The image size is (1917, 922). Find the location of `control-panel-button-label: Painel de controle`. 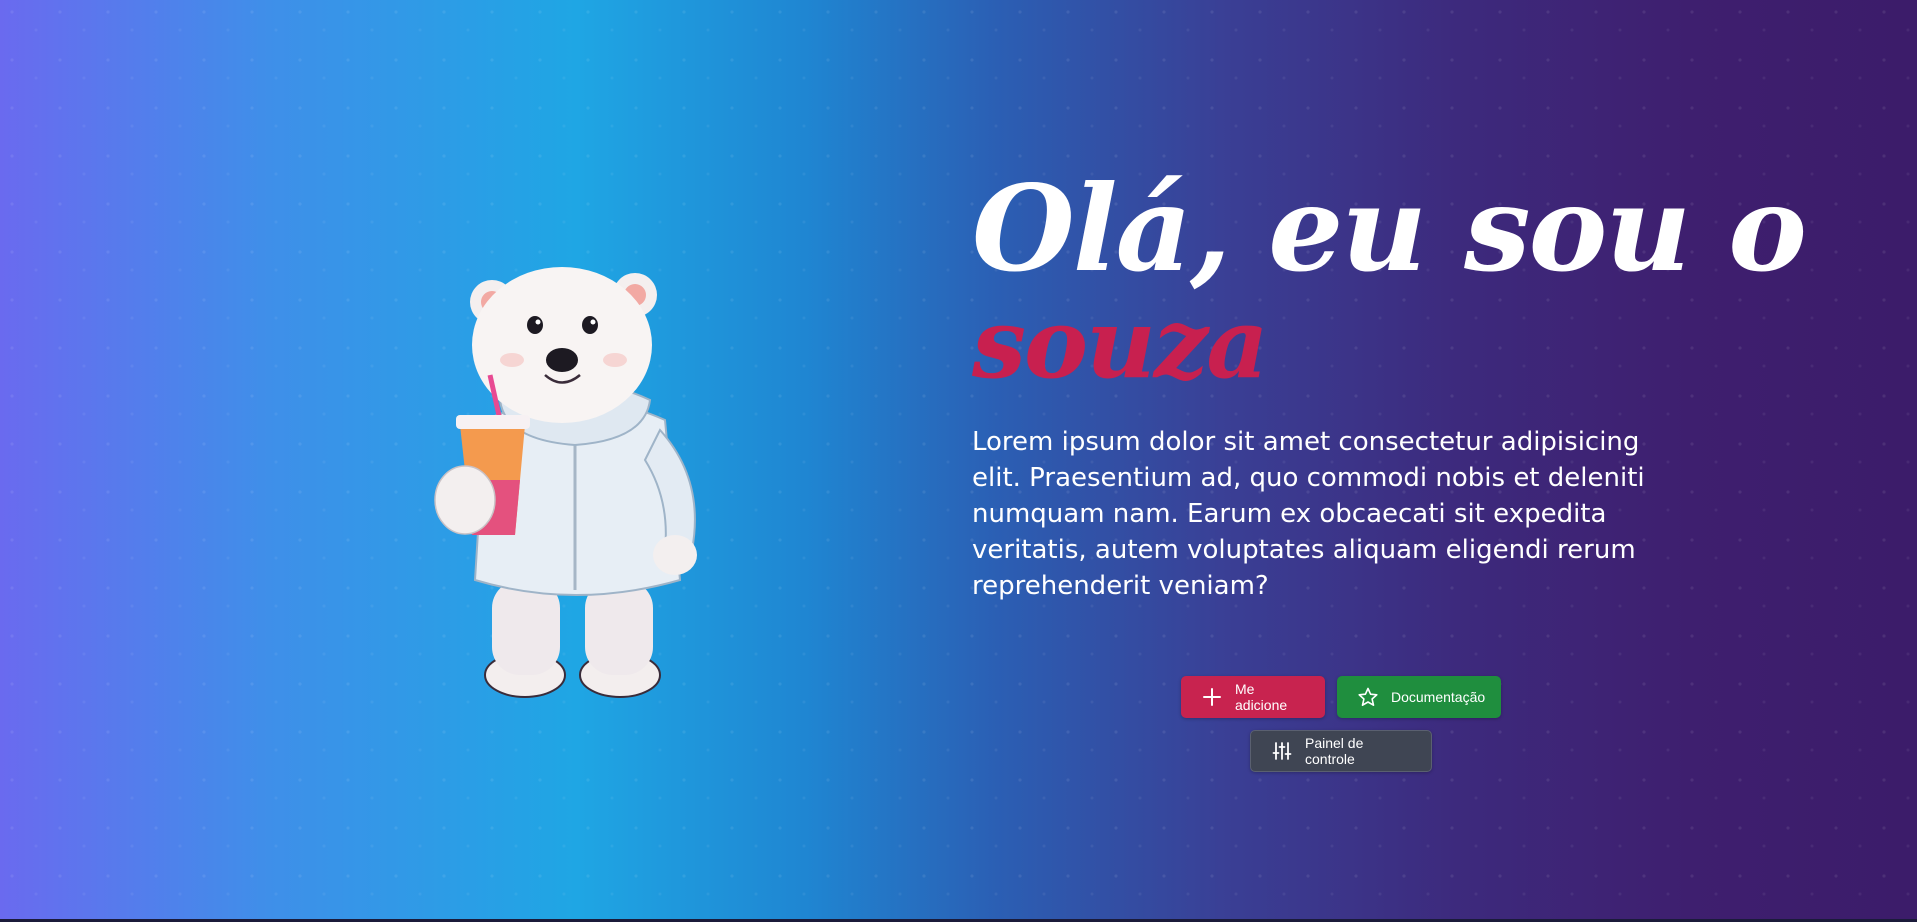

control-panel-button-label: Painel de controle is located at coordinates (1334, 751).